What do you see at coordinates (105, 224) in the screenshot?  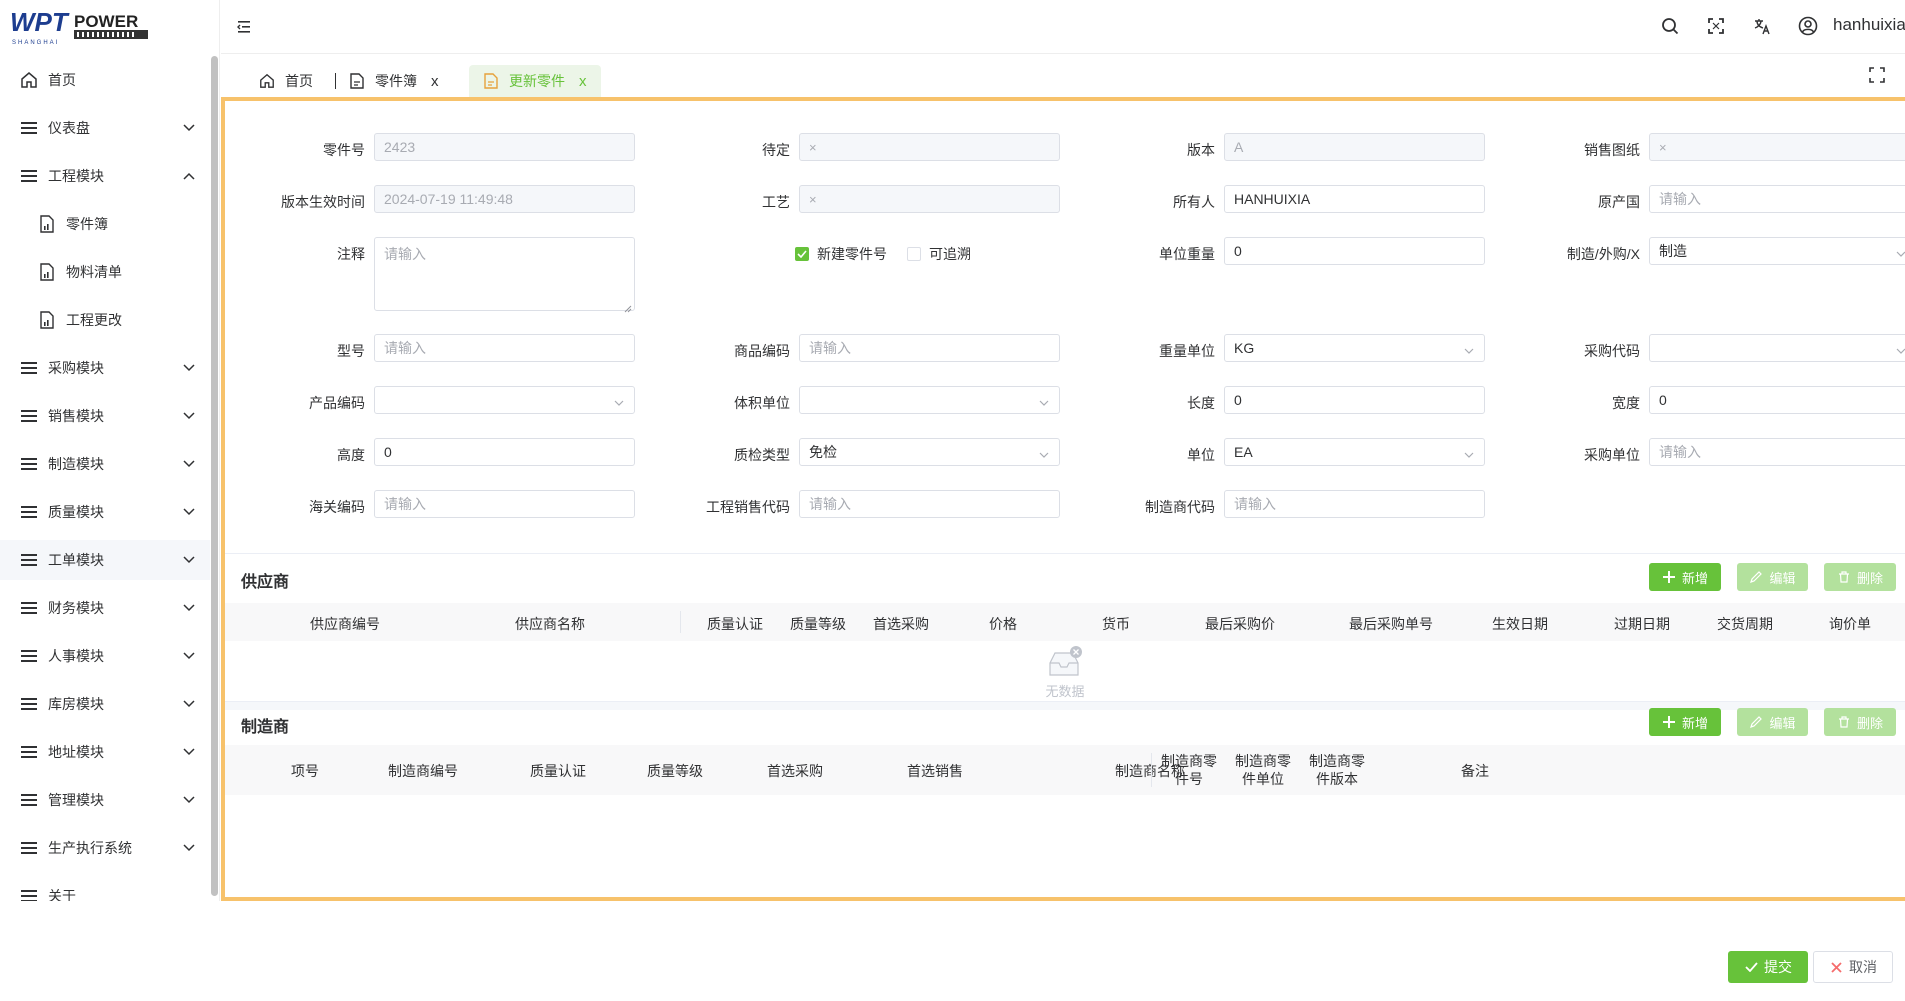 I see `sidebar-item-part-book: 零件簿` at bounding box center [105, 224].